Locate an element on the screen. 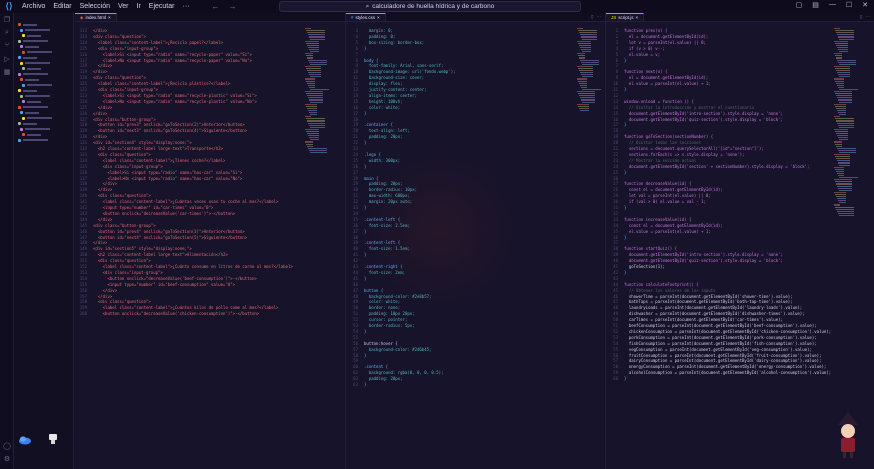  code-line: border: none; is located at coordinates (382, 307).